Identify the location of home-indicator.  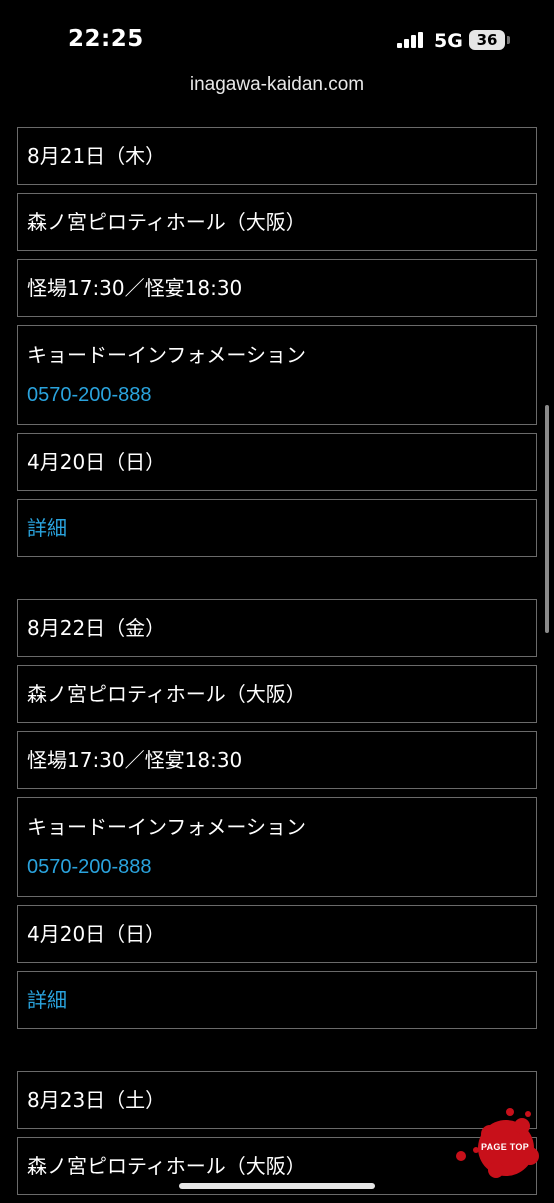
(277, 1186).